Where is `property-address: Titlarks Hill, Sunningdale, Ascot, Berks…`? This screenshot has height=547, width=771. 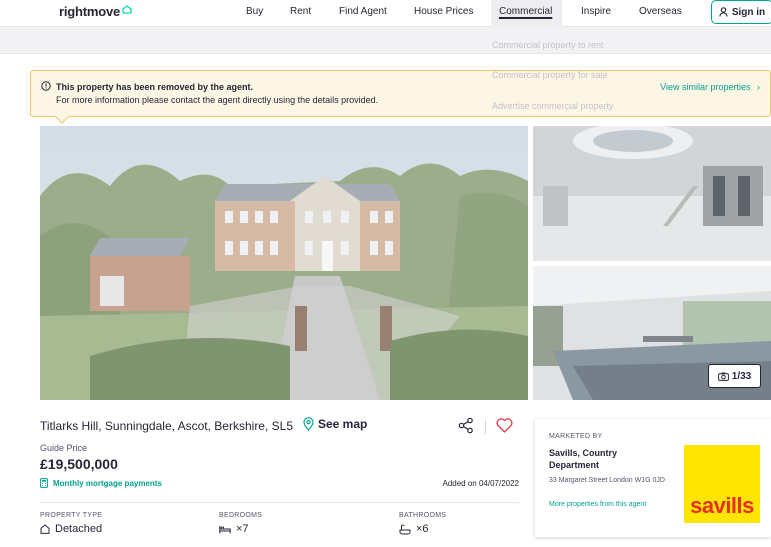 property-address: Titlarks Hill, Sunningdale, Ascot, Berks… is located at coordinates (167, 426).